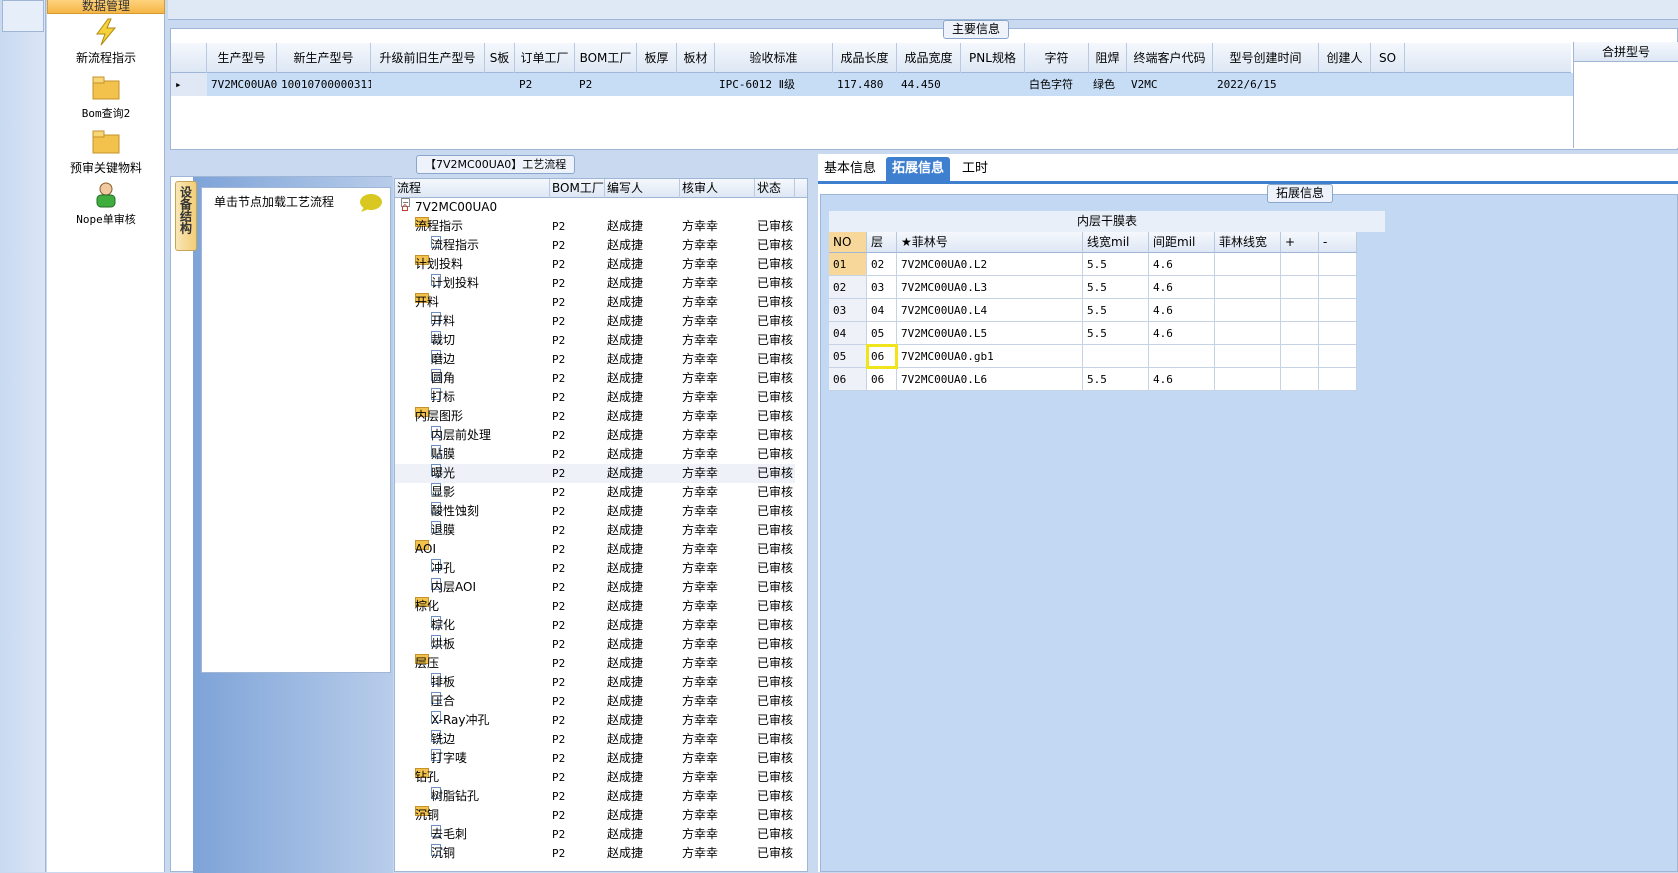  What do you see at coordinates (595, 834) in the screenshot?
I see `tree-row: 去毛刺 P2 赵成捷 方幸幸 已审核` at bounding box center [595, 834].